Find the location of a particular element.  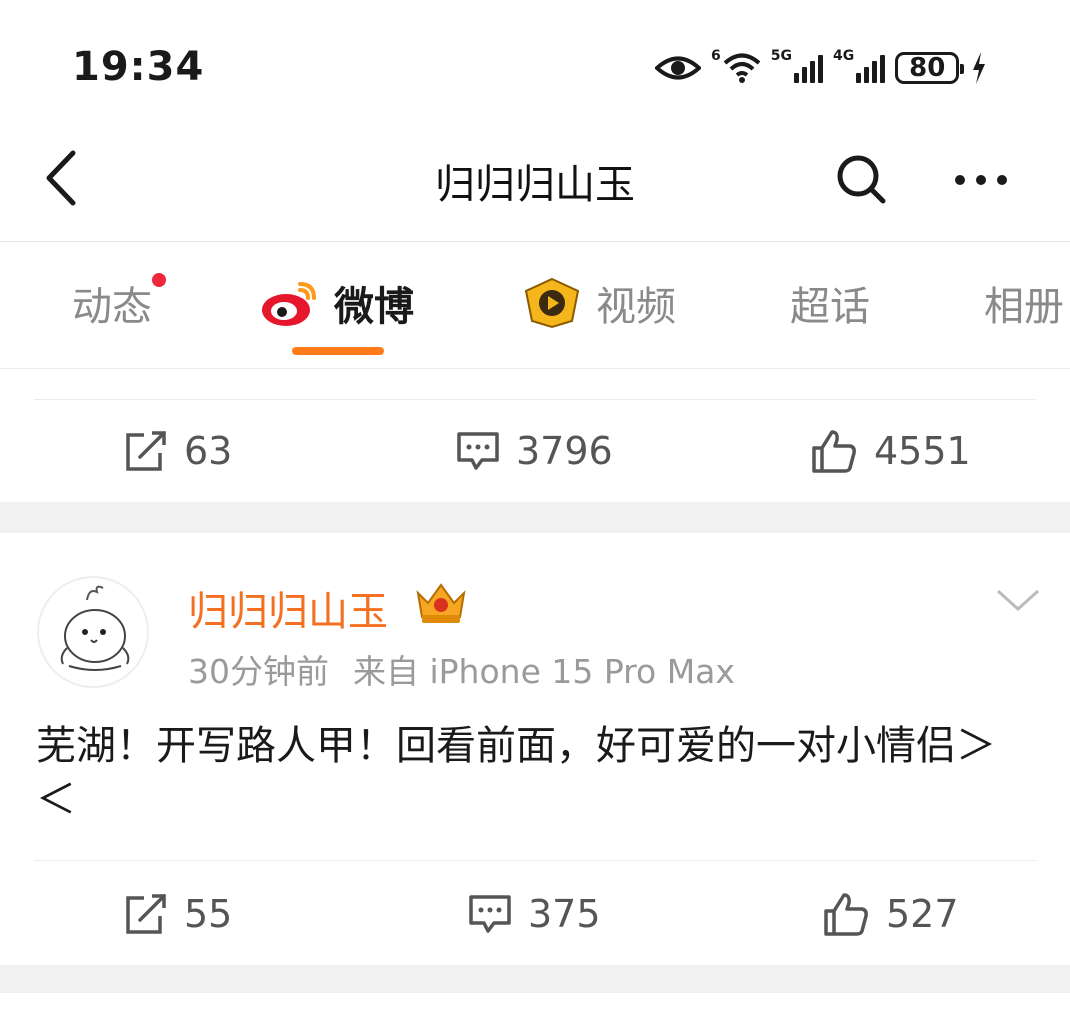

like-count: 4551 is located at coordinates (922, 451).